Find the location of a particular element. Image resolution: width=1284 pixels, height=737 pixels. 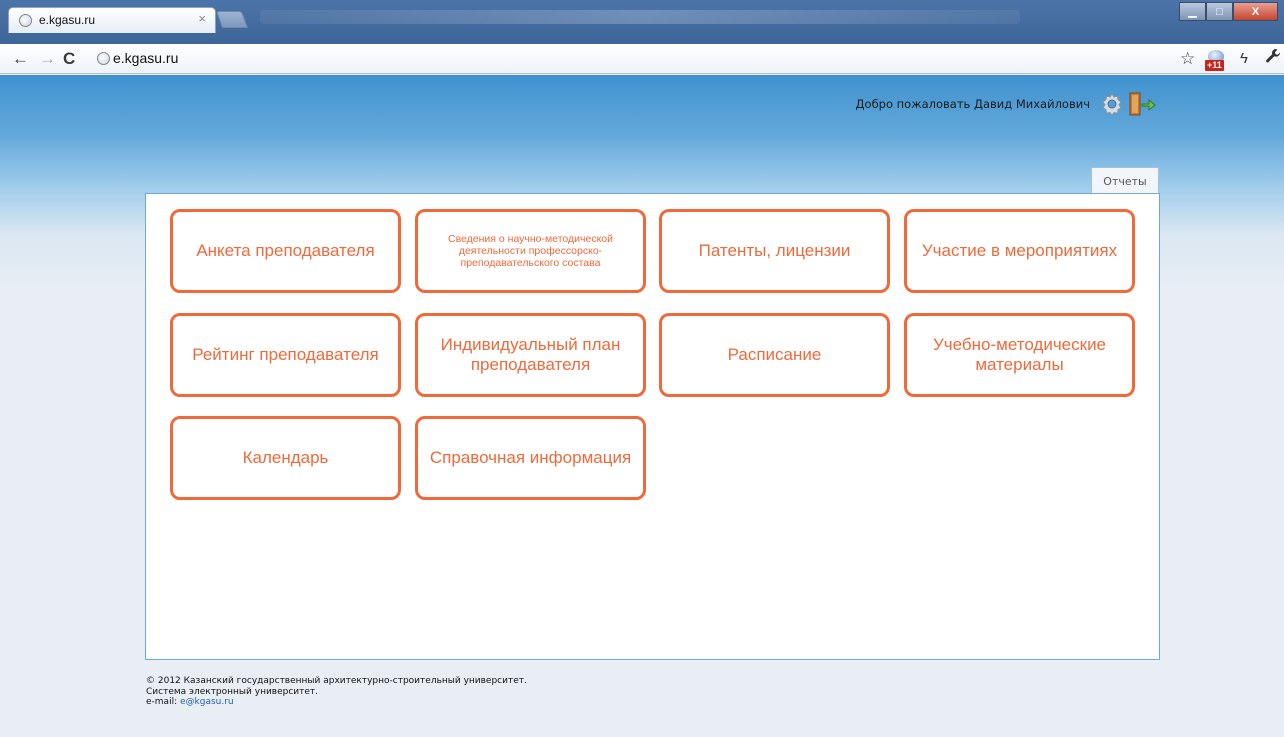

tile-events-participation: Участие в мероприятиях is located at coordinates (1019, 251).